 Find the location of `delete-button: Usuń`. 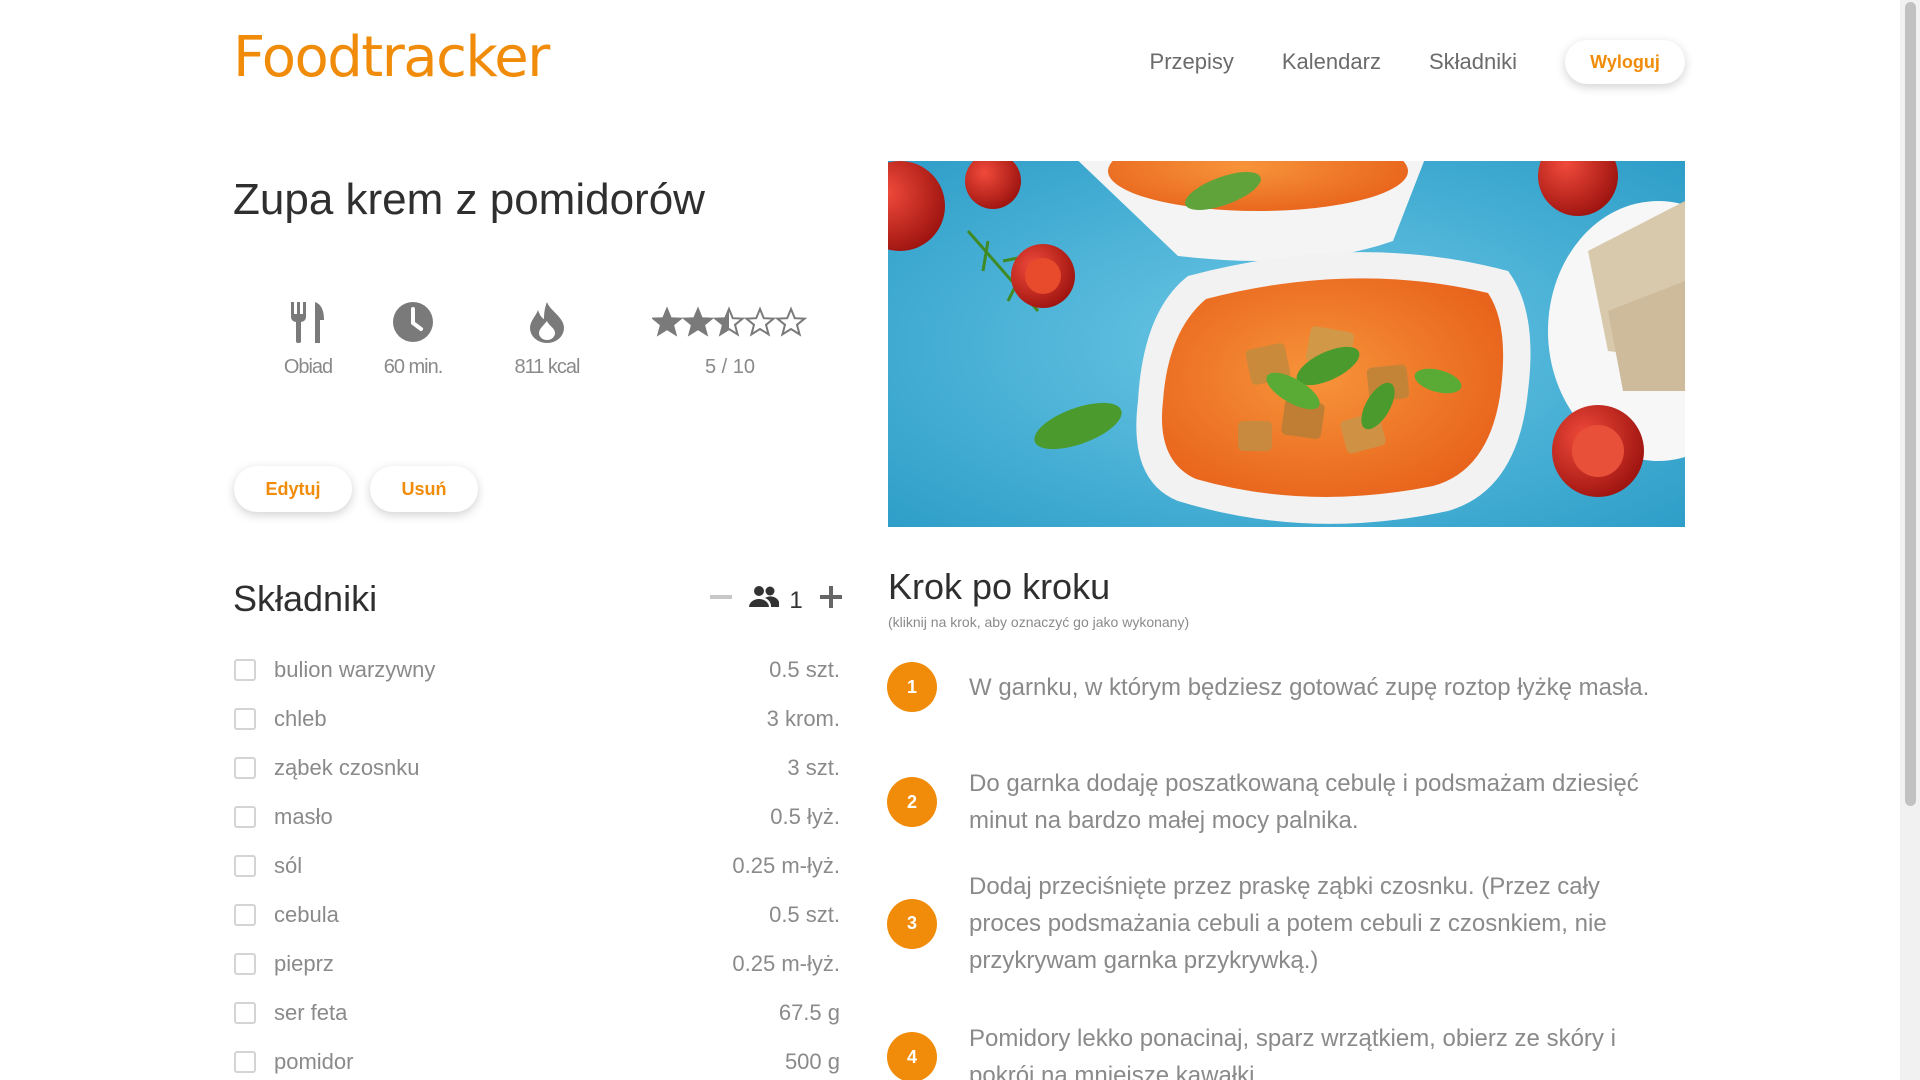

delete-button: Usuń is located at coordinates (424, 489).